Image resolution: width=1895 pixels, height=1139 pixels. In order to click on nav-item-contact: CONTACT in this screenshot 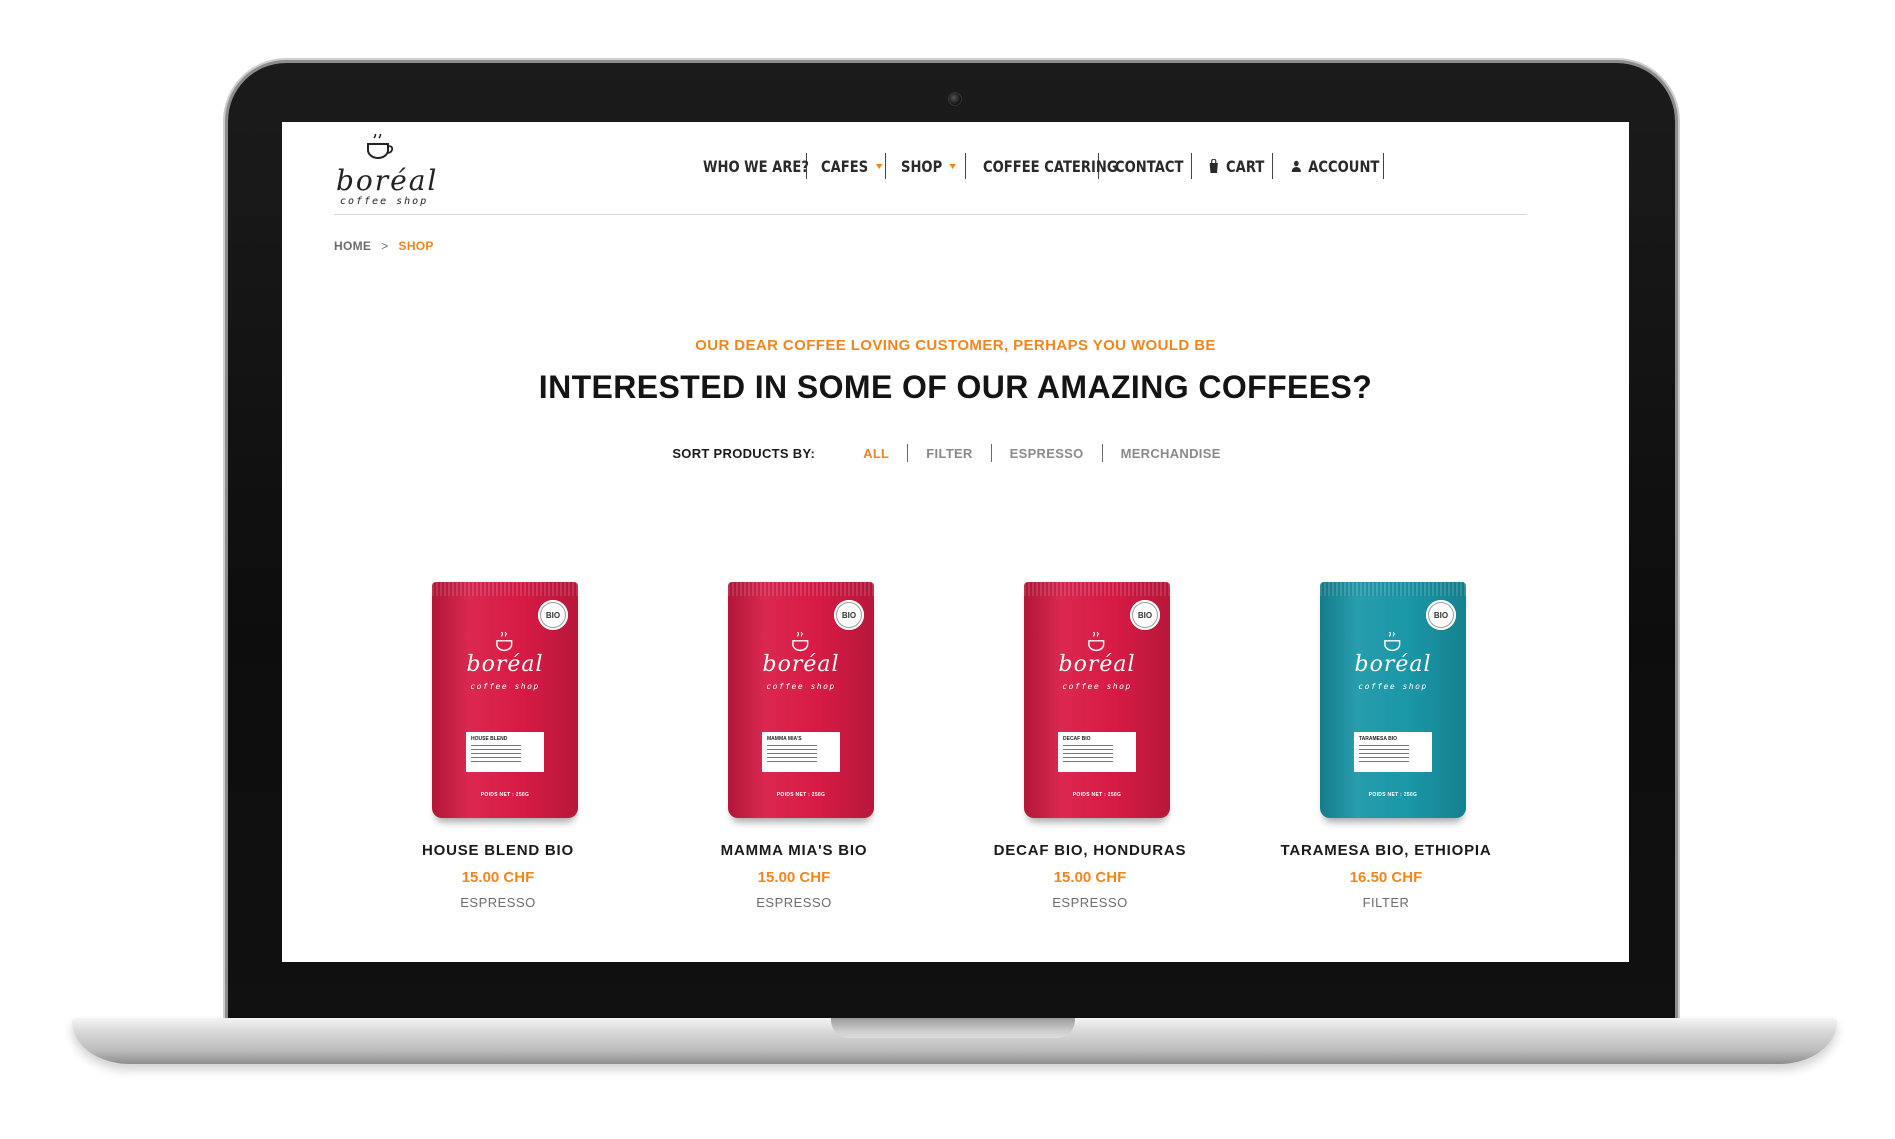, I will do `click(1149, 166)`.